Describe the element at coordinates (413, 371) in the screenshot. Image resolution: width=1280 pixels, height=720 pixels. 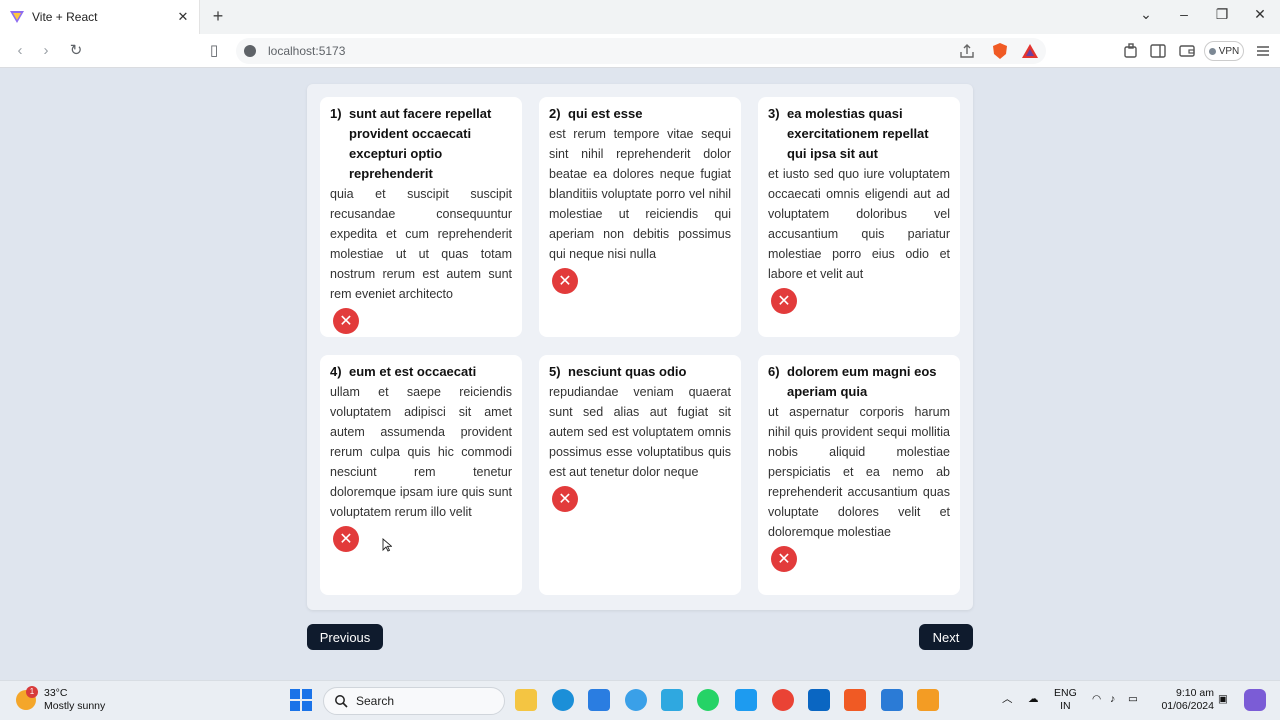
I see `post-title: eum et est occaecati` at that location.